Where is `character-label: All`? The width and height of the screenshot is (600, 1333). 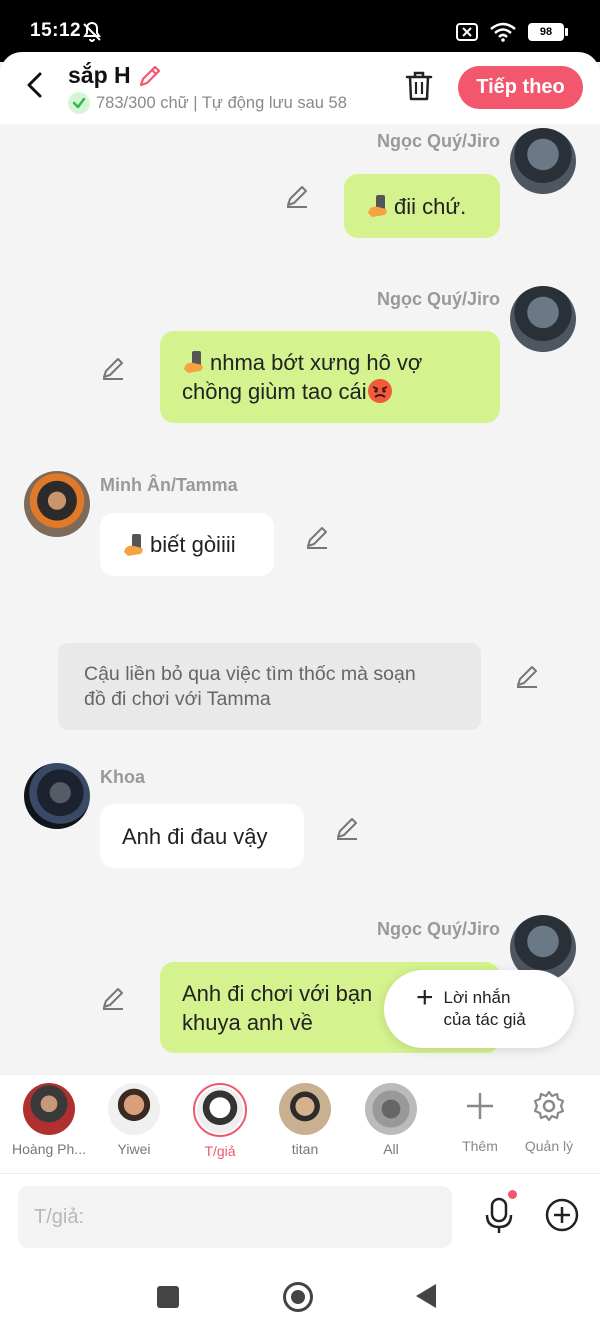 character-label: All is located at coordinates (391, 1149).